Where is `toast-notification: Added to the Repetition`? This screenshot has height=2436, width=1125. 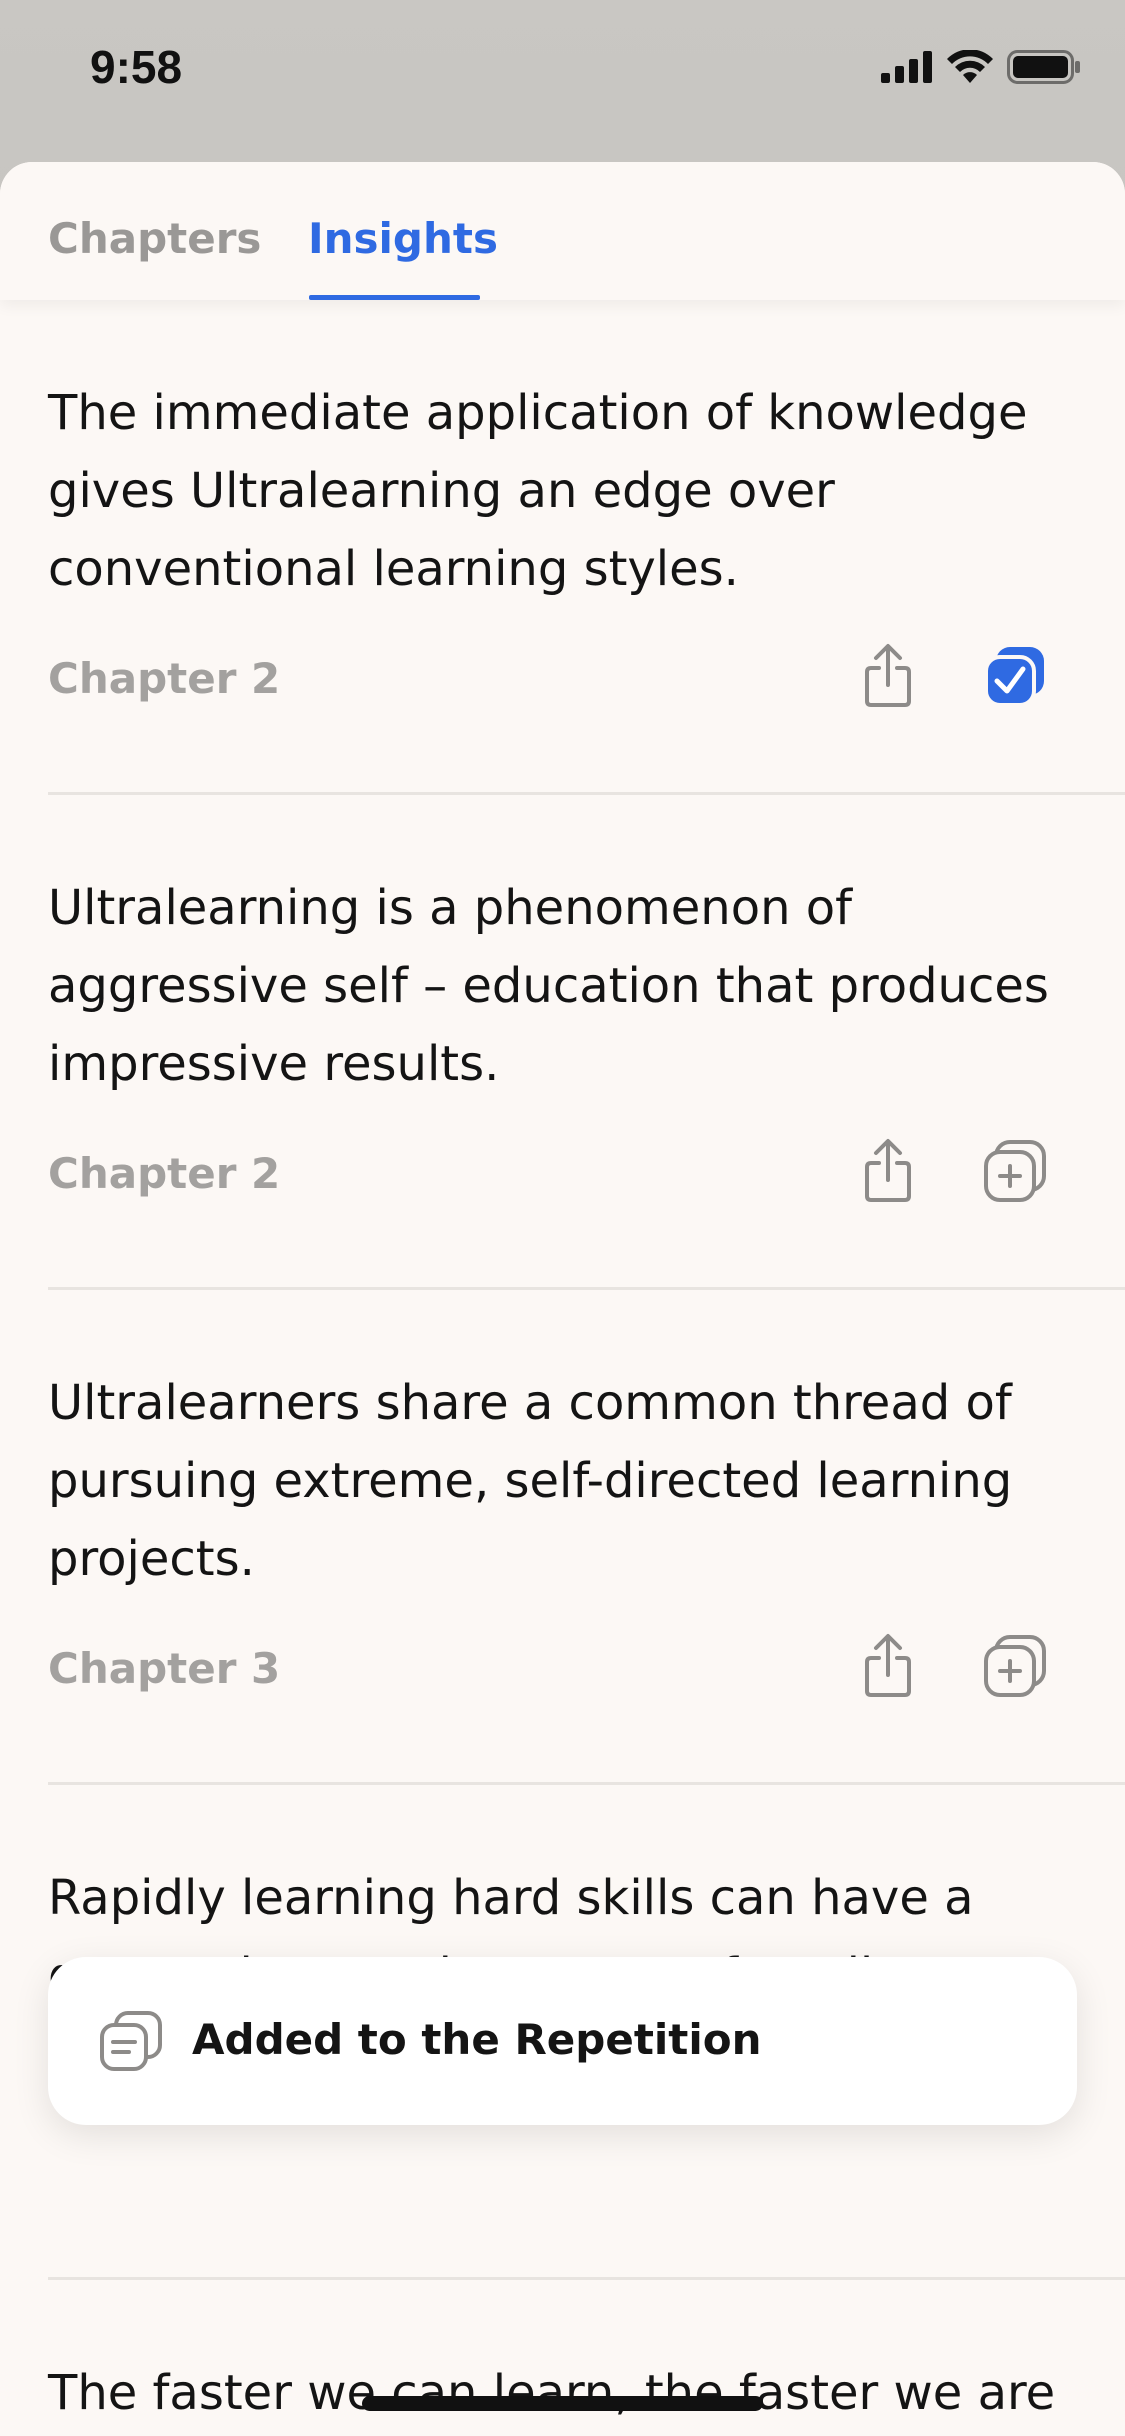
toast-notification: Added to the Repetition is located at coordinates (562, 2041).